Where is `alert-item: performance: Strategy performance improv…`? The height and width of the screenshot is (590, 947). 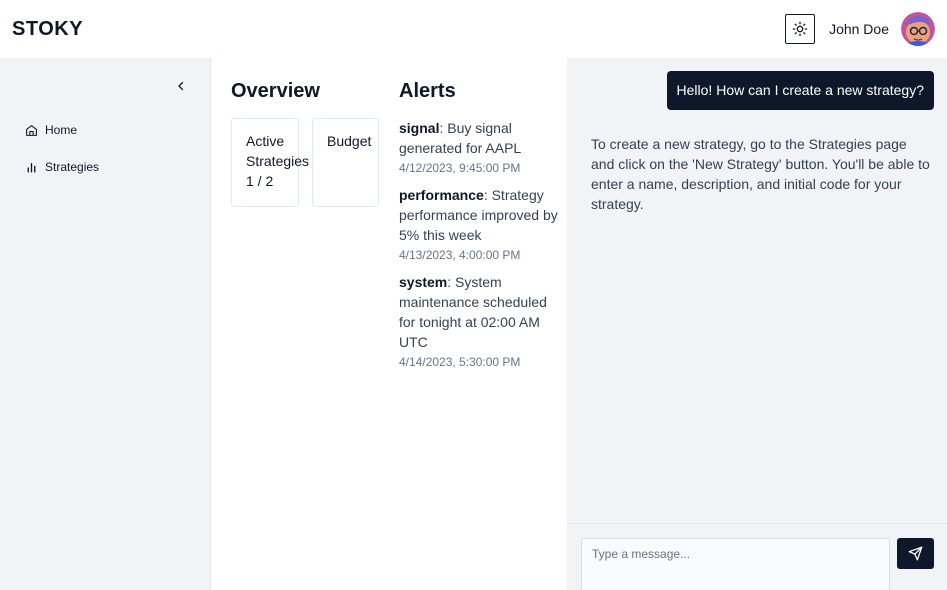 alert-item: performance: Strategy performance improv… is located at coordinates (479, 224).